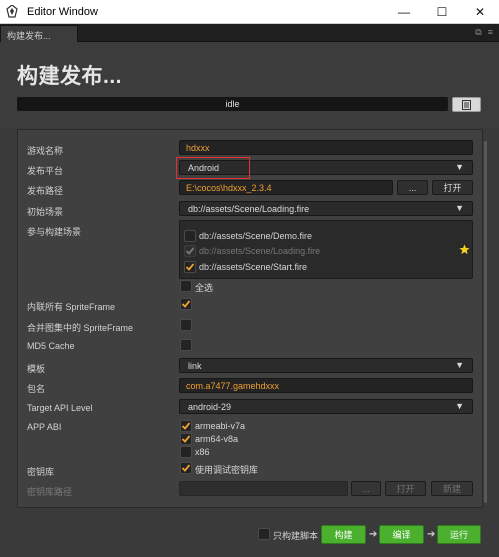 This screenshot has height=557, width=499. Describe the element at coordinates (480, 12) in the screenshot. I see `close-button: ✕` at that location.